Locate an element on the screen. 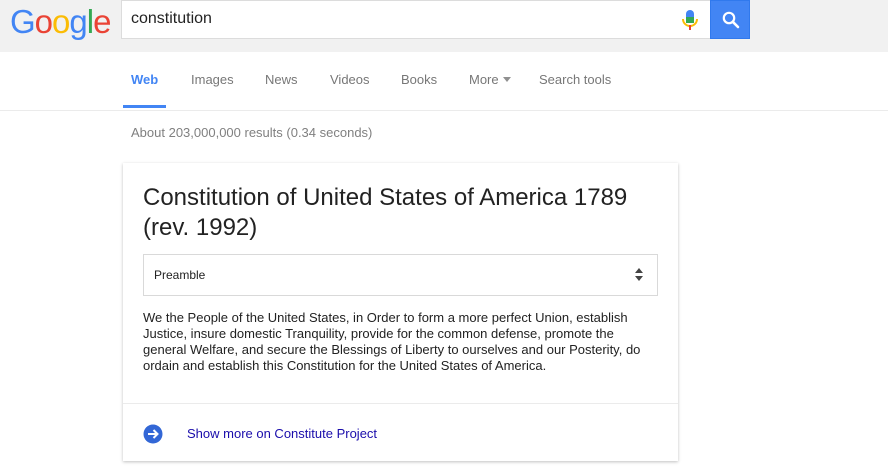 This screenshot has width=888, height=474. top-bar: Google constitution is located at coordinates (444, 26).